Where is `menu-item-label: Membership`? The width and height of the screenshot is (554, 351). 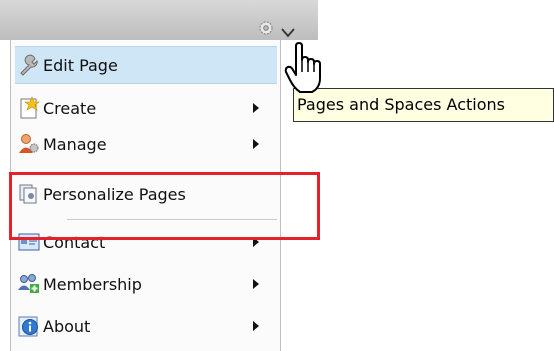
menu-item-label: Membership is located at coordinates (92, 284).